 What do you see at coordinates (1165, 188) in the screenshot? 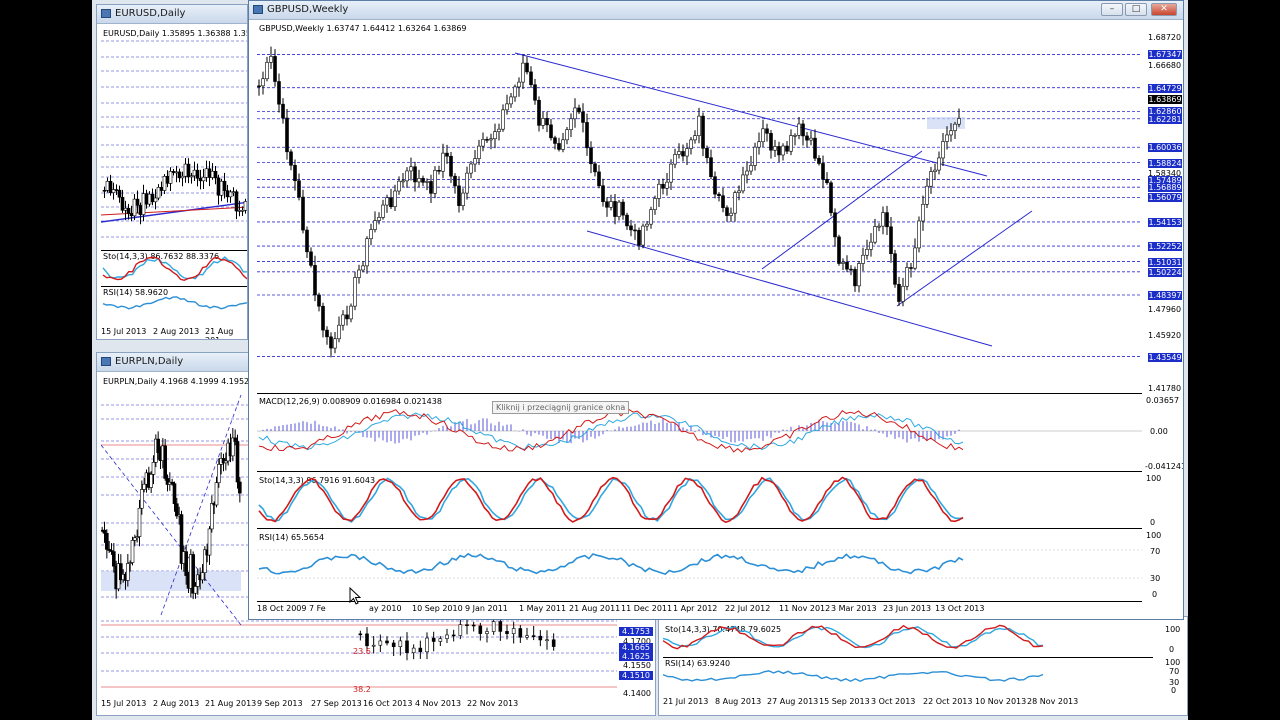
I see `level-price-tag: 1.56889` at bounding box center [1165, 188].